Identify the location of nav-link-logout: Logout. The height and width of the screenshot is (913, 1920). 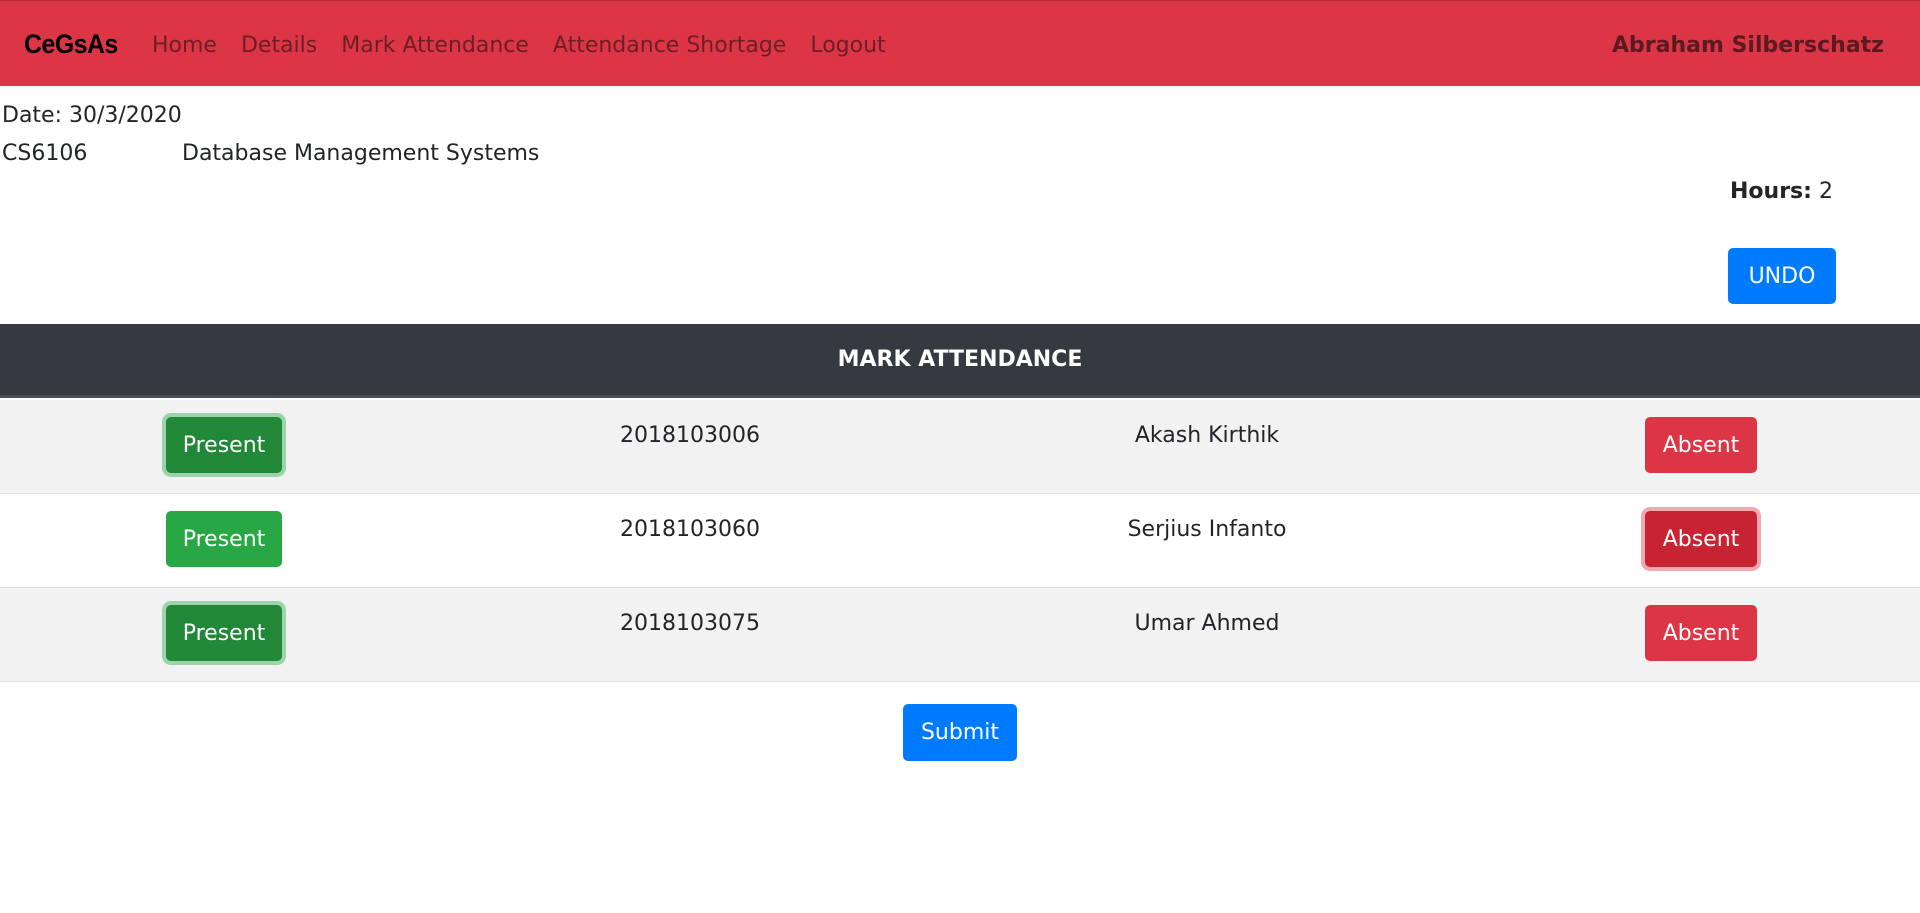
(847, 46).